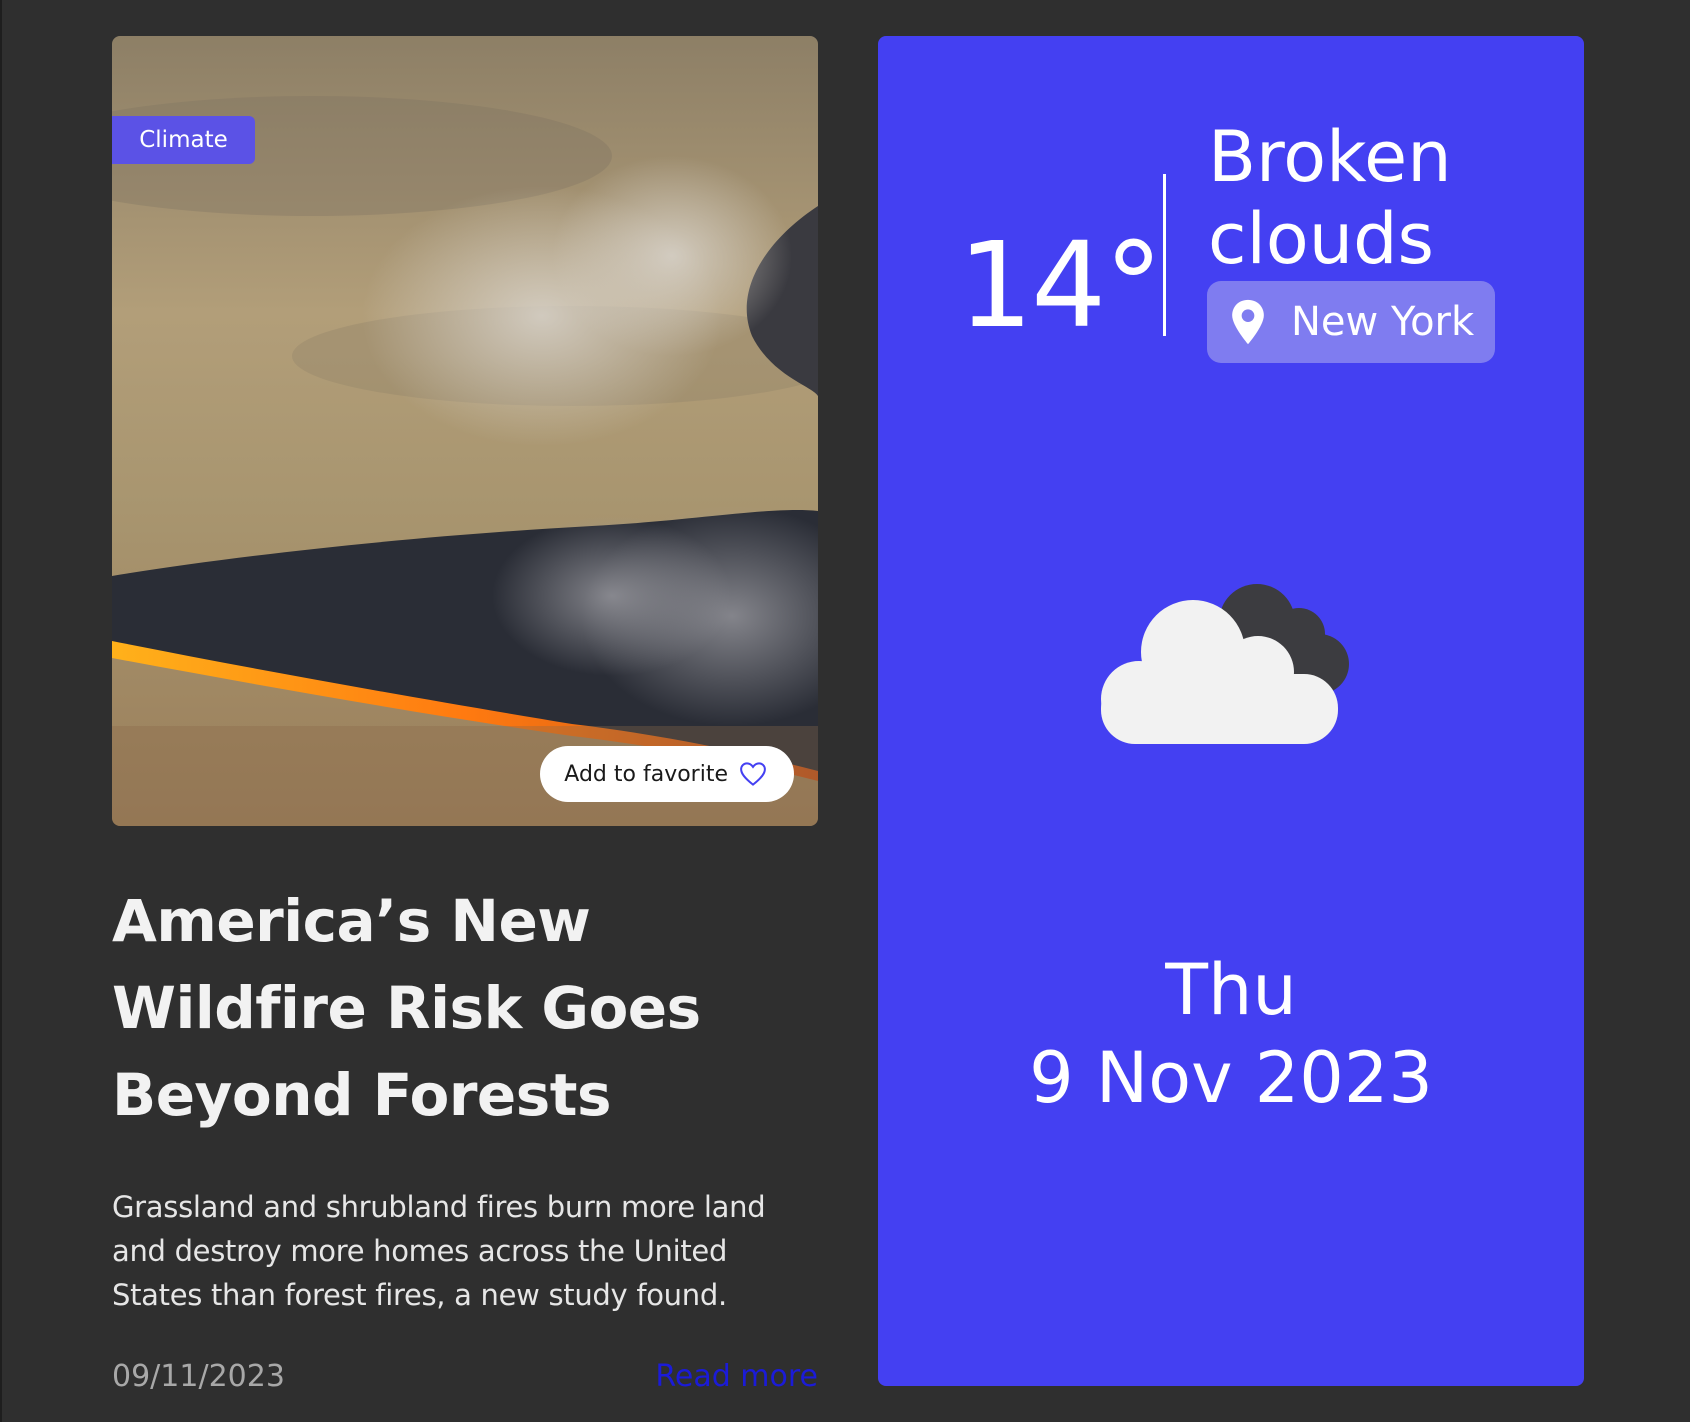 The image size is (1690, 1422). I want to click on page-edge, so click(1, 711).